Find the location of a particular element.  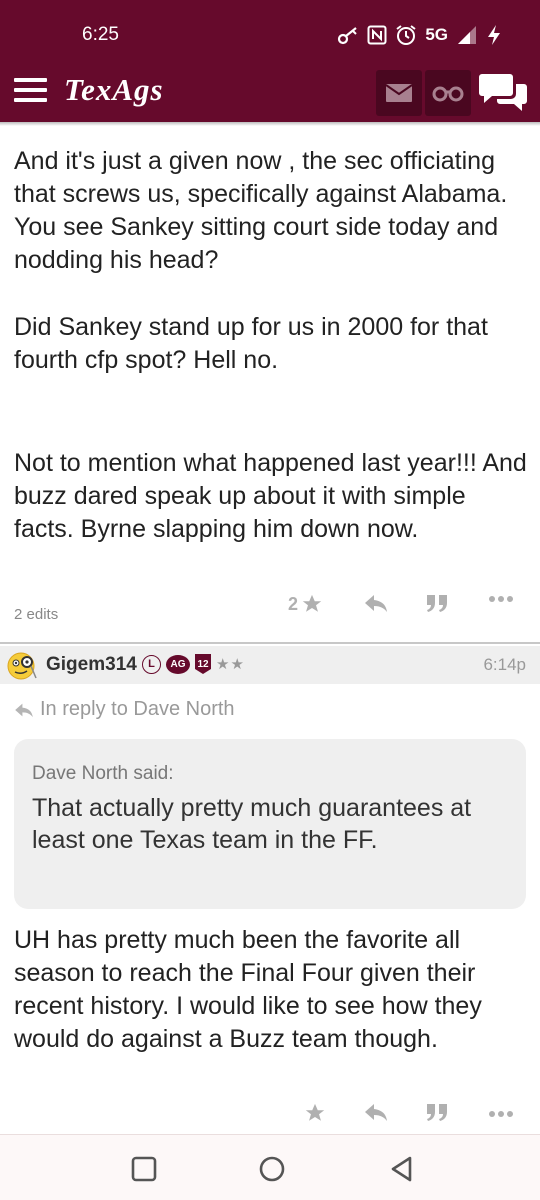

badge-12: 12 is located at coordinates (203, 664).